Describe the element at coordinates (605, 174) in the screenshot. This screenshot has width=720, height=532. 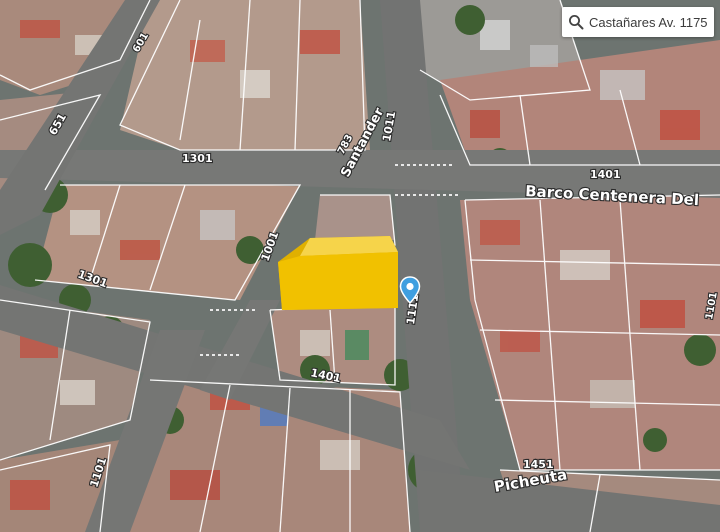
I see `house-number-1401-right: 1401` at that location.